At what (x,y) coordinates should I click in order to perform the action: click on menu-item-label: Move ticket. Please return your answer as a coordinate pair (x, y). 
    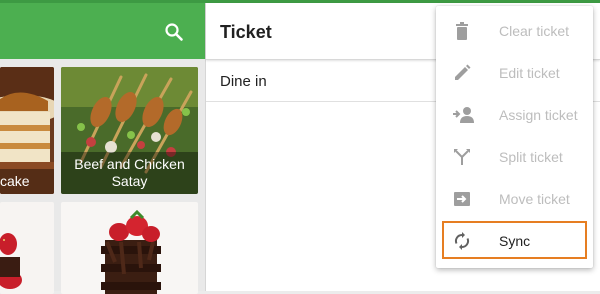
    Looking at the image, I should click on (534, 199).